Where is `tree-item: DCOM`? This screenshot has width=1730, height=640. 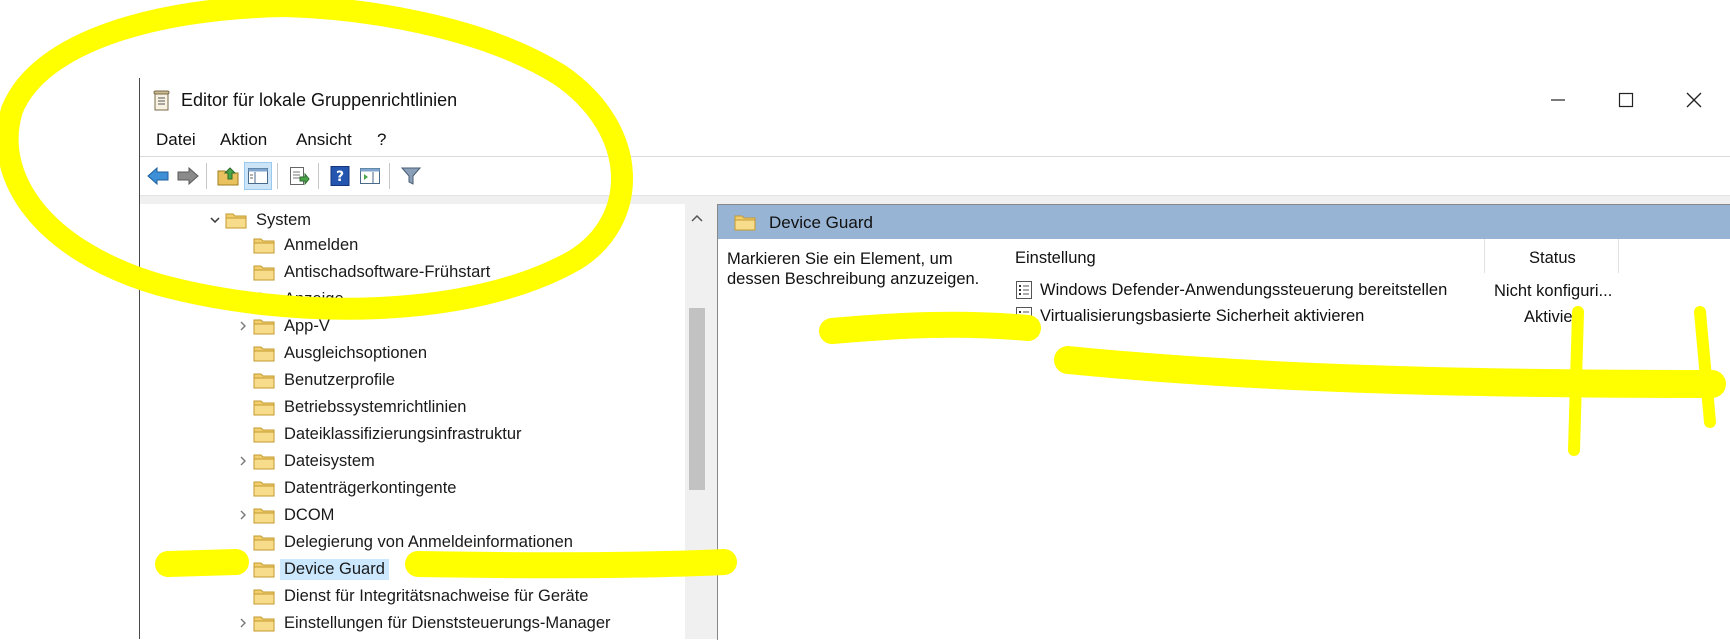 tree-item: DCOM is located at coordinates (284, 515).